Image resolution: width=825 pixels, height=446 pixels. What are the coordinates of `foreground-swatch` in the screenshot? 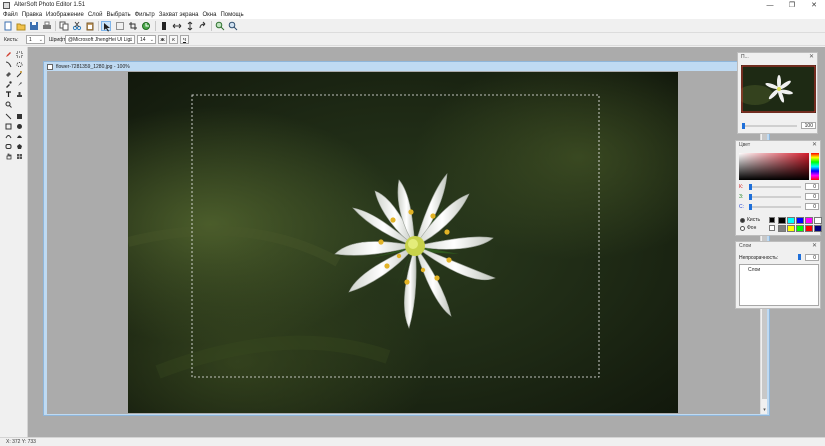 It's located at (772, 220).